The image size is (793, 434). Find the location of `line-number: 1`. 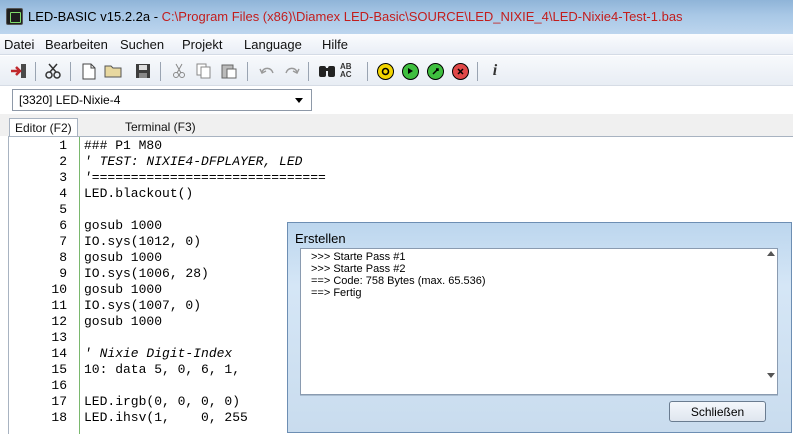

line-number: 1 is located at coordinates (63, 145).